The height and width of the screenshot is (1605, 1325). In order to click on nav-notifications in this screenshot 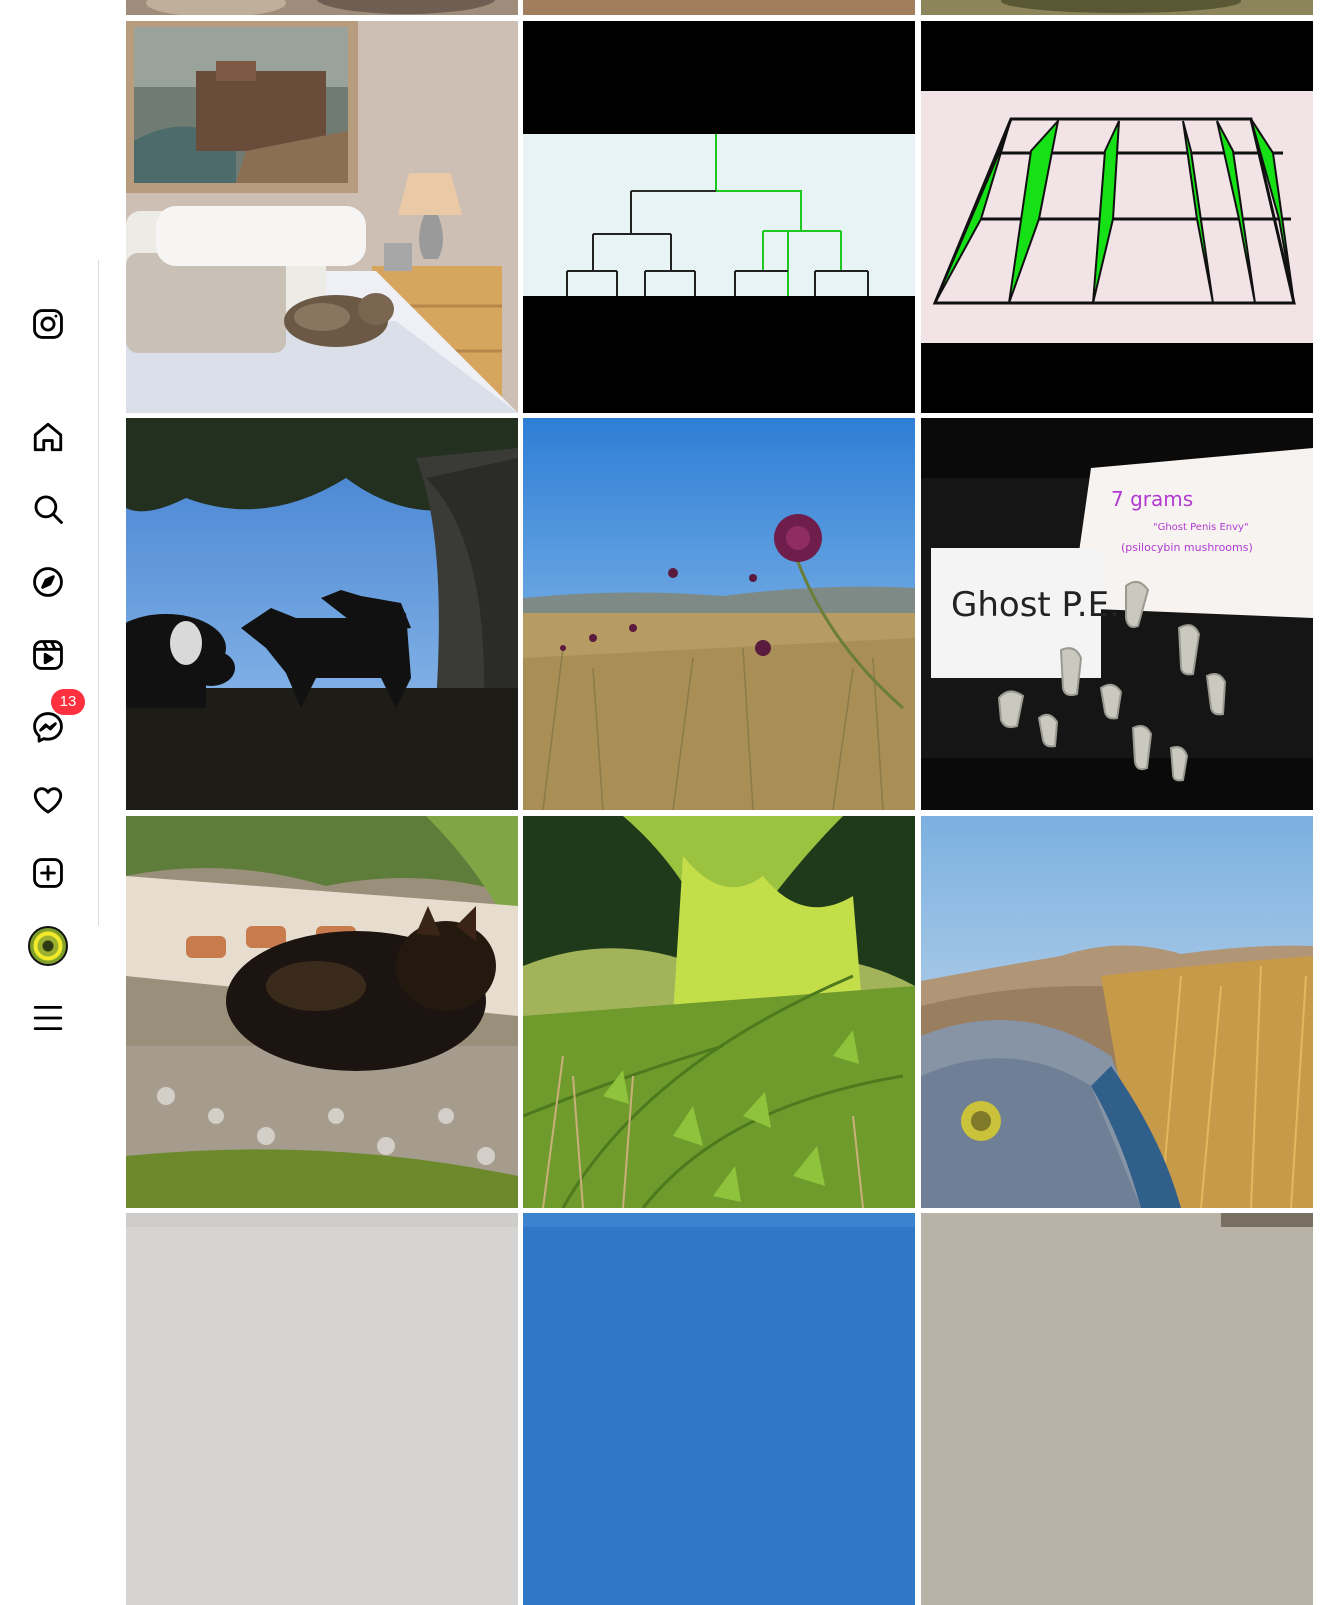, I will do `click(48, 800)`.